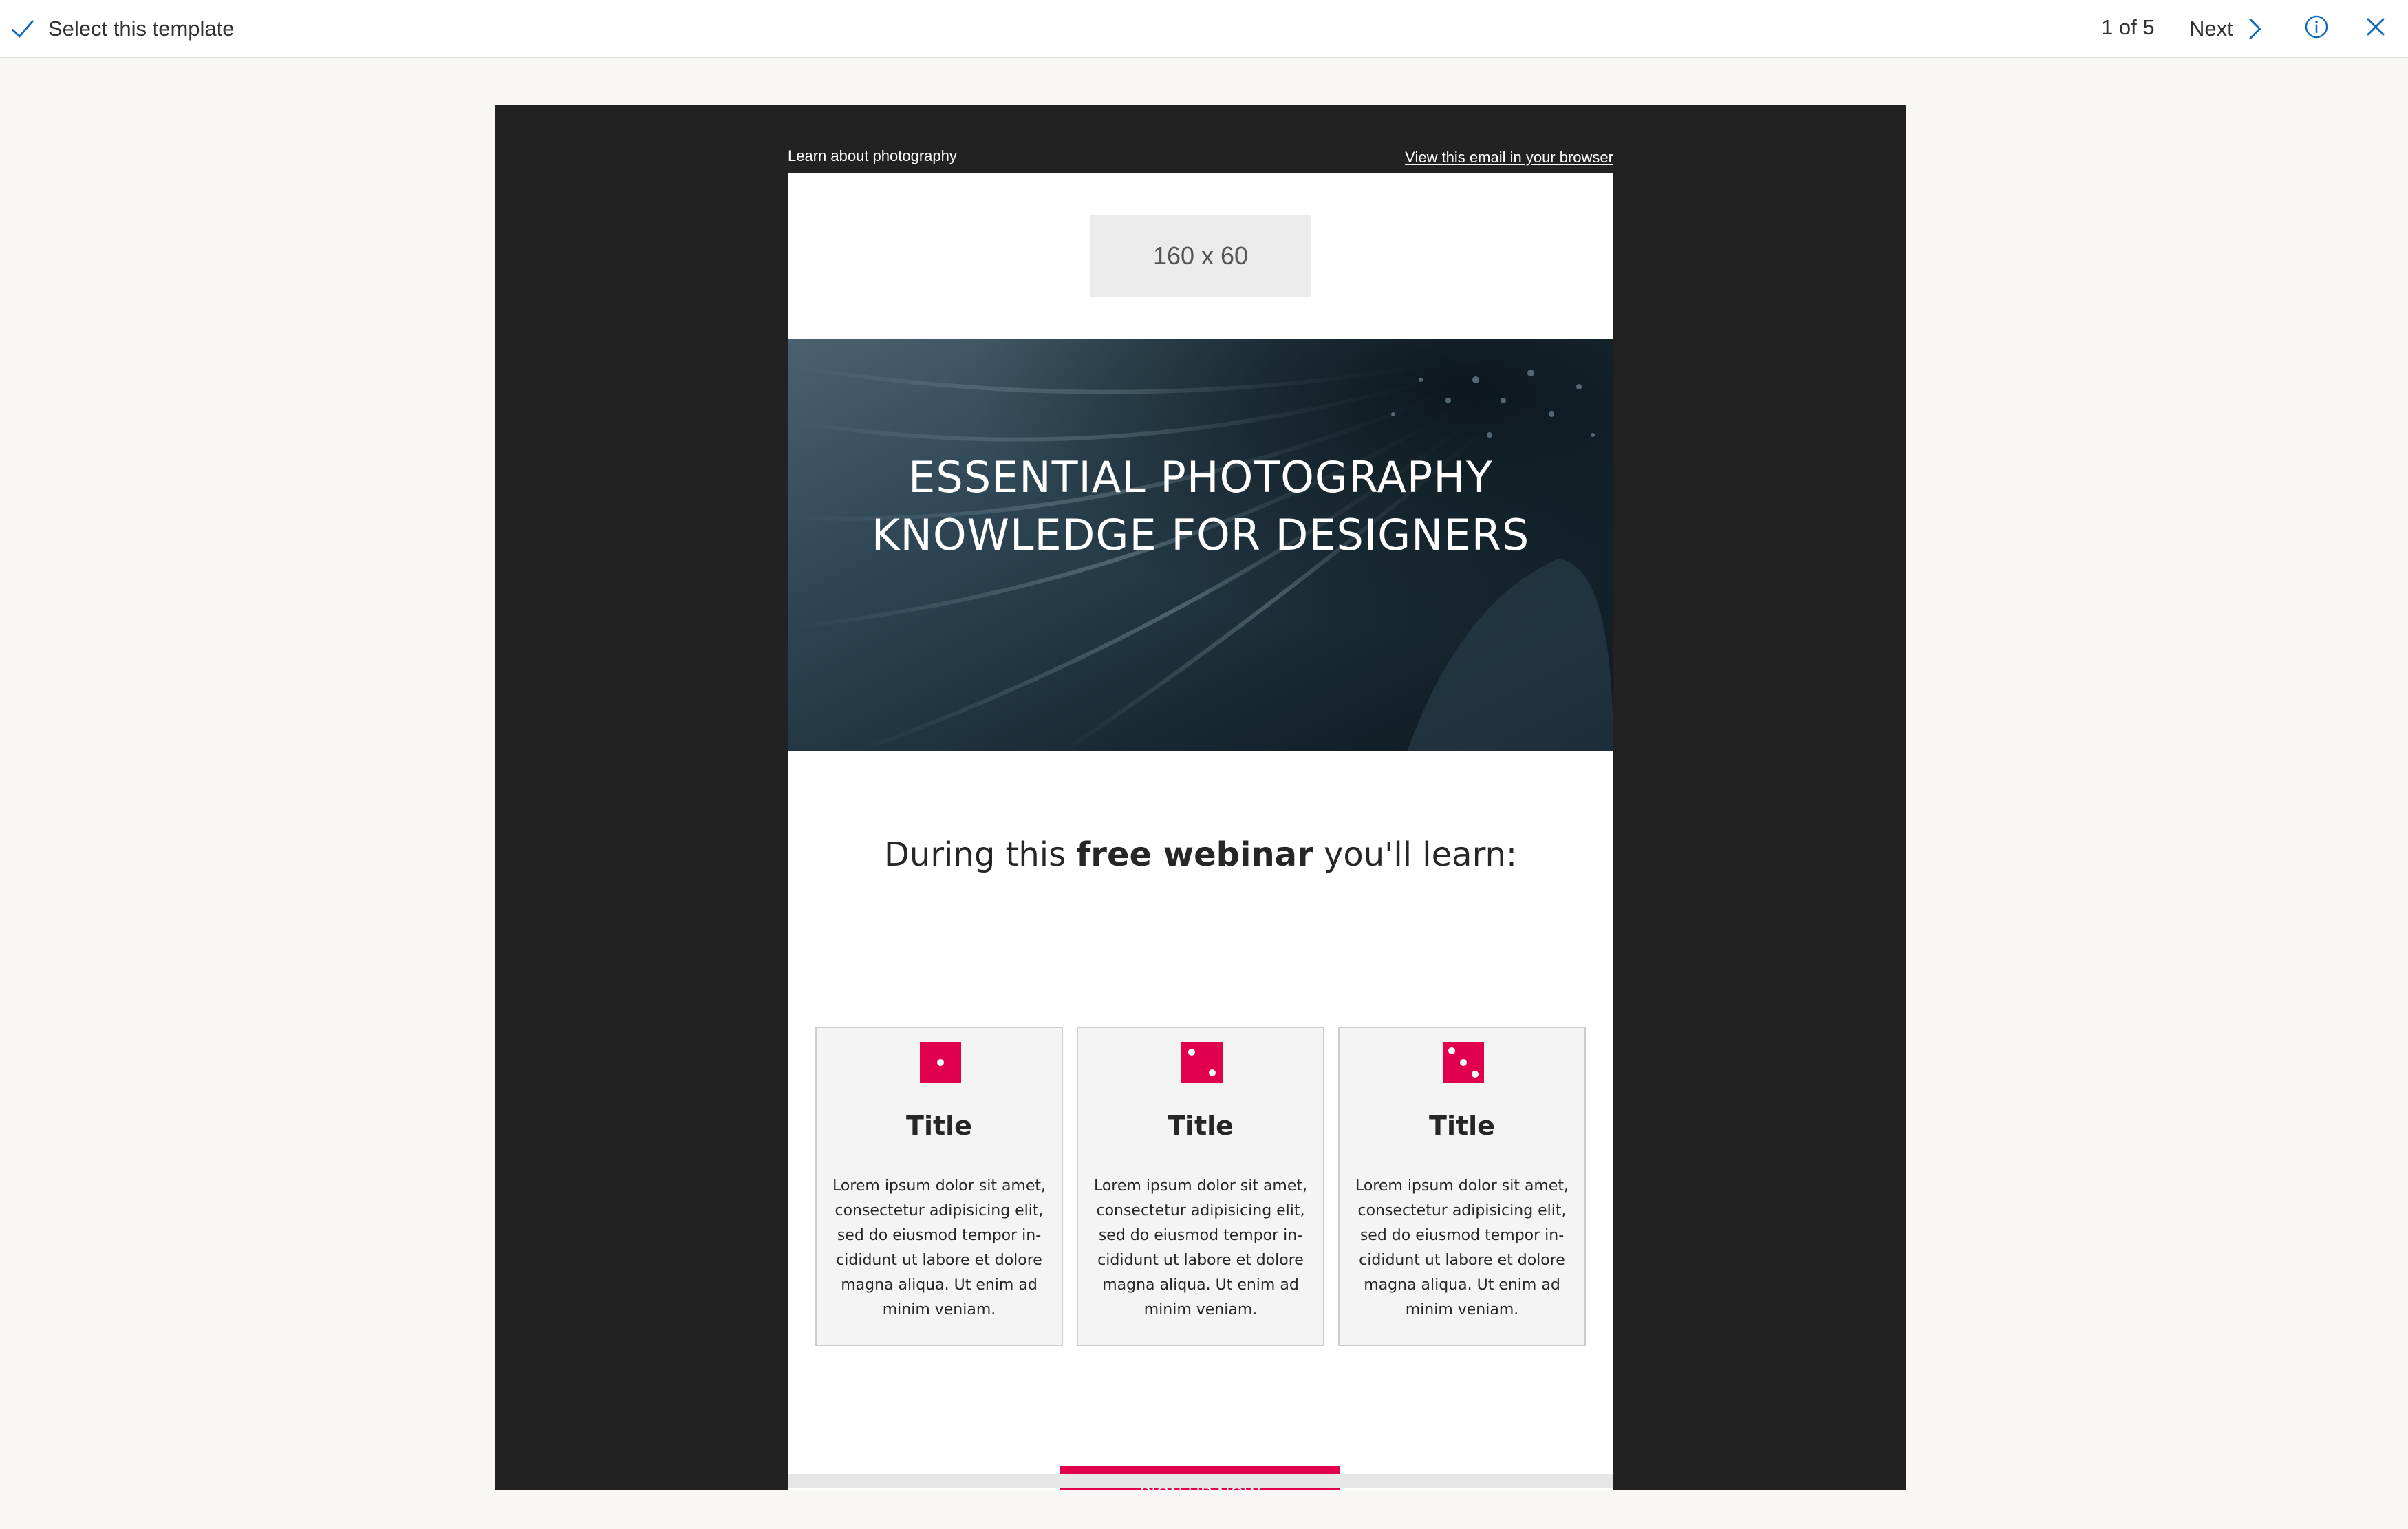 The width and height of the screenshot is (2408, 1529). I want to click on view-in-browser-link: View this email in your browser, so click(1509, 158).